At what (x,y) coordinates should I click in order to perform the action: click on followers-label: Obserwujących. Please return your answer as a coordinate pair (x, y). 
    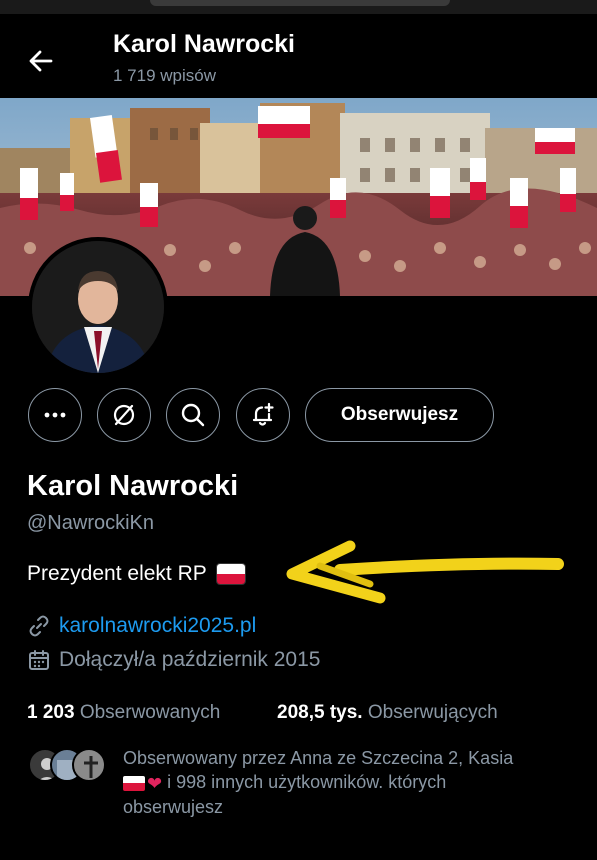
    Looking at the image, I should click on (432, 712).